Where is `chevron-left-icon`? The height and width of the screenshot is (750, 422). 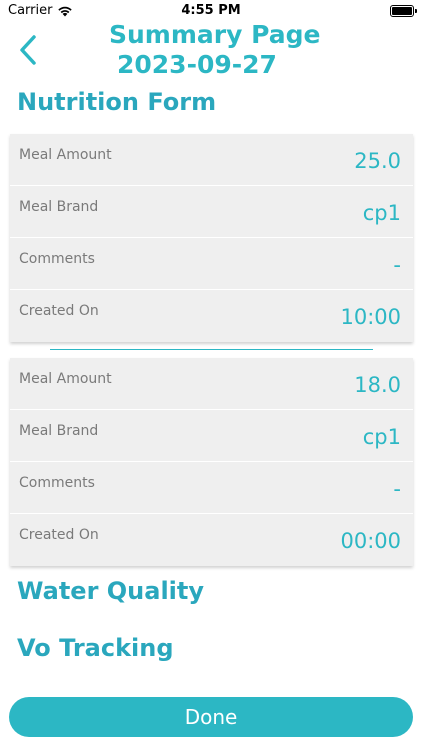
chevron-left-icon is located at coordinates (28, 50).